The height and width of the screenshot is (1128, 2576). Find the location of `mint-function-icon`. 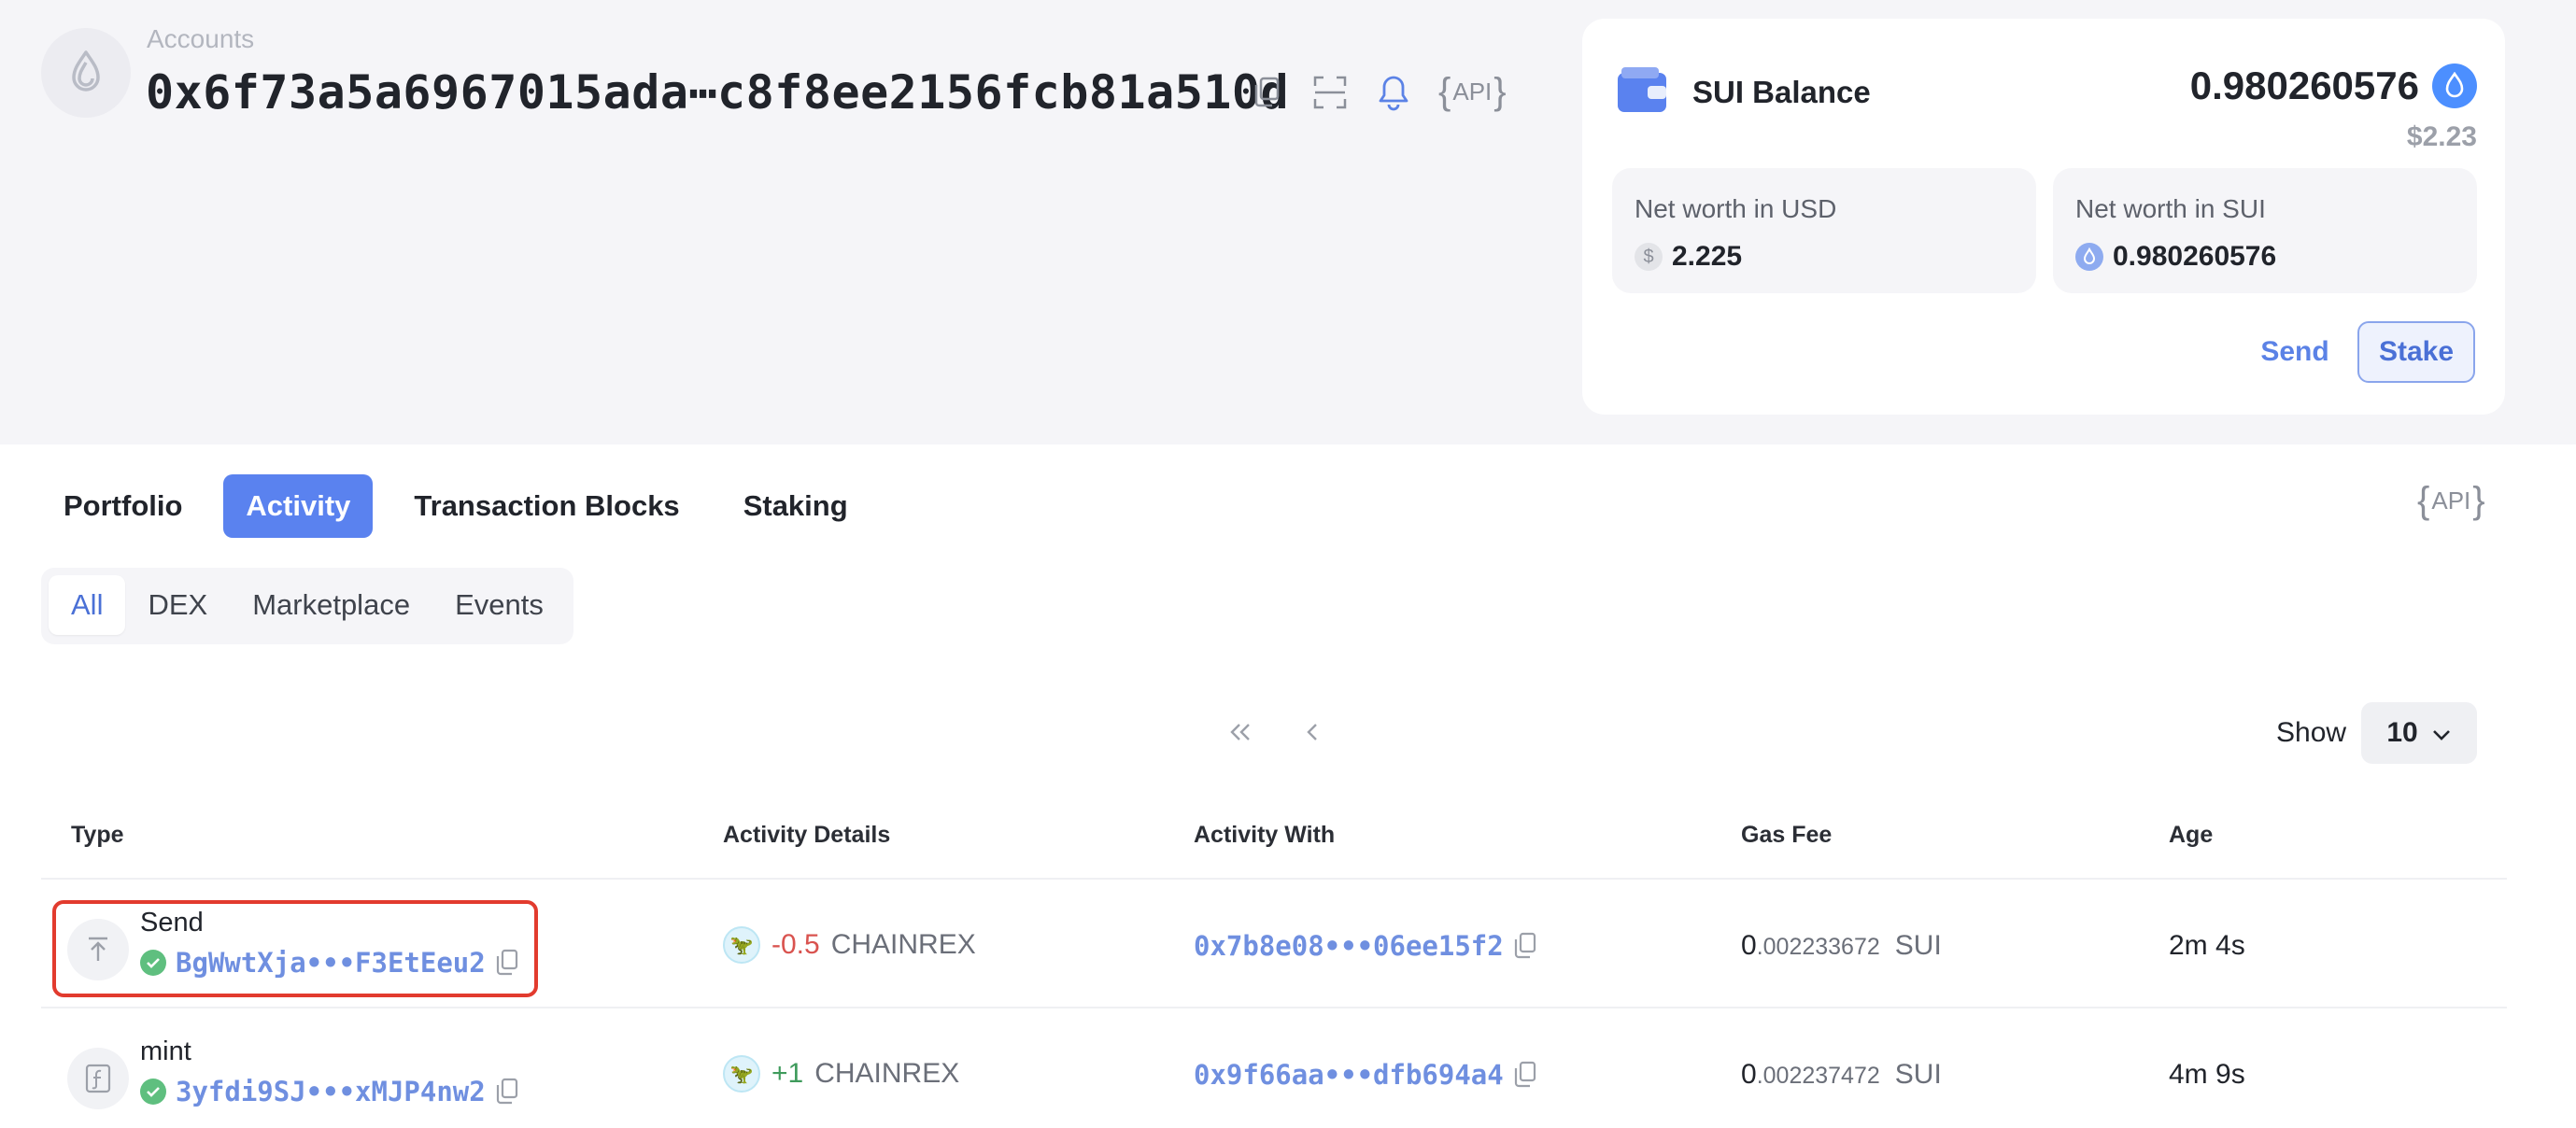

mint-function-icon is located at coordinates (98, 1078).